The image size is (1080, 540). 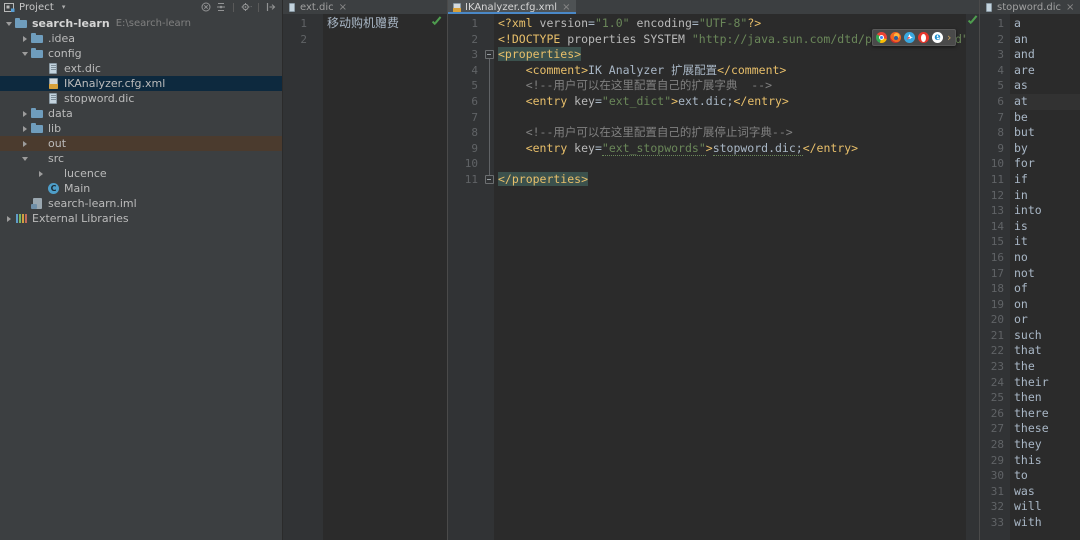 I want to click on hide-panel-icon, so click(x=271, y=7).